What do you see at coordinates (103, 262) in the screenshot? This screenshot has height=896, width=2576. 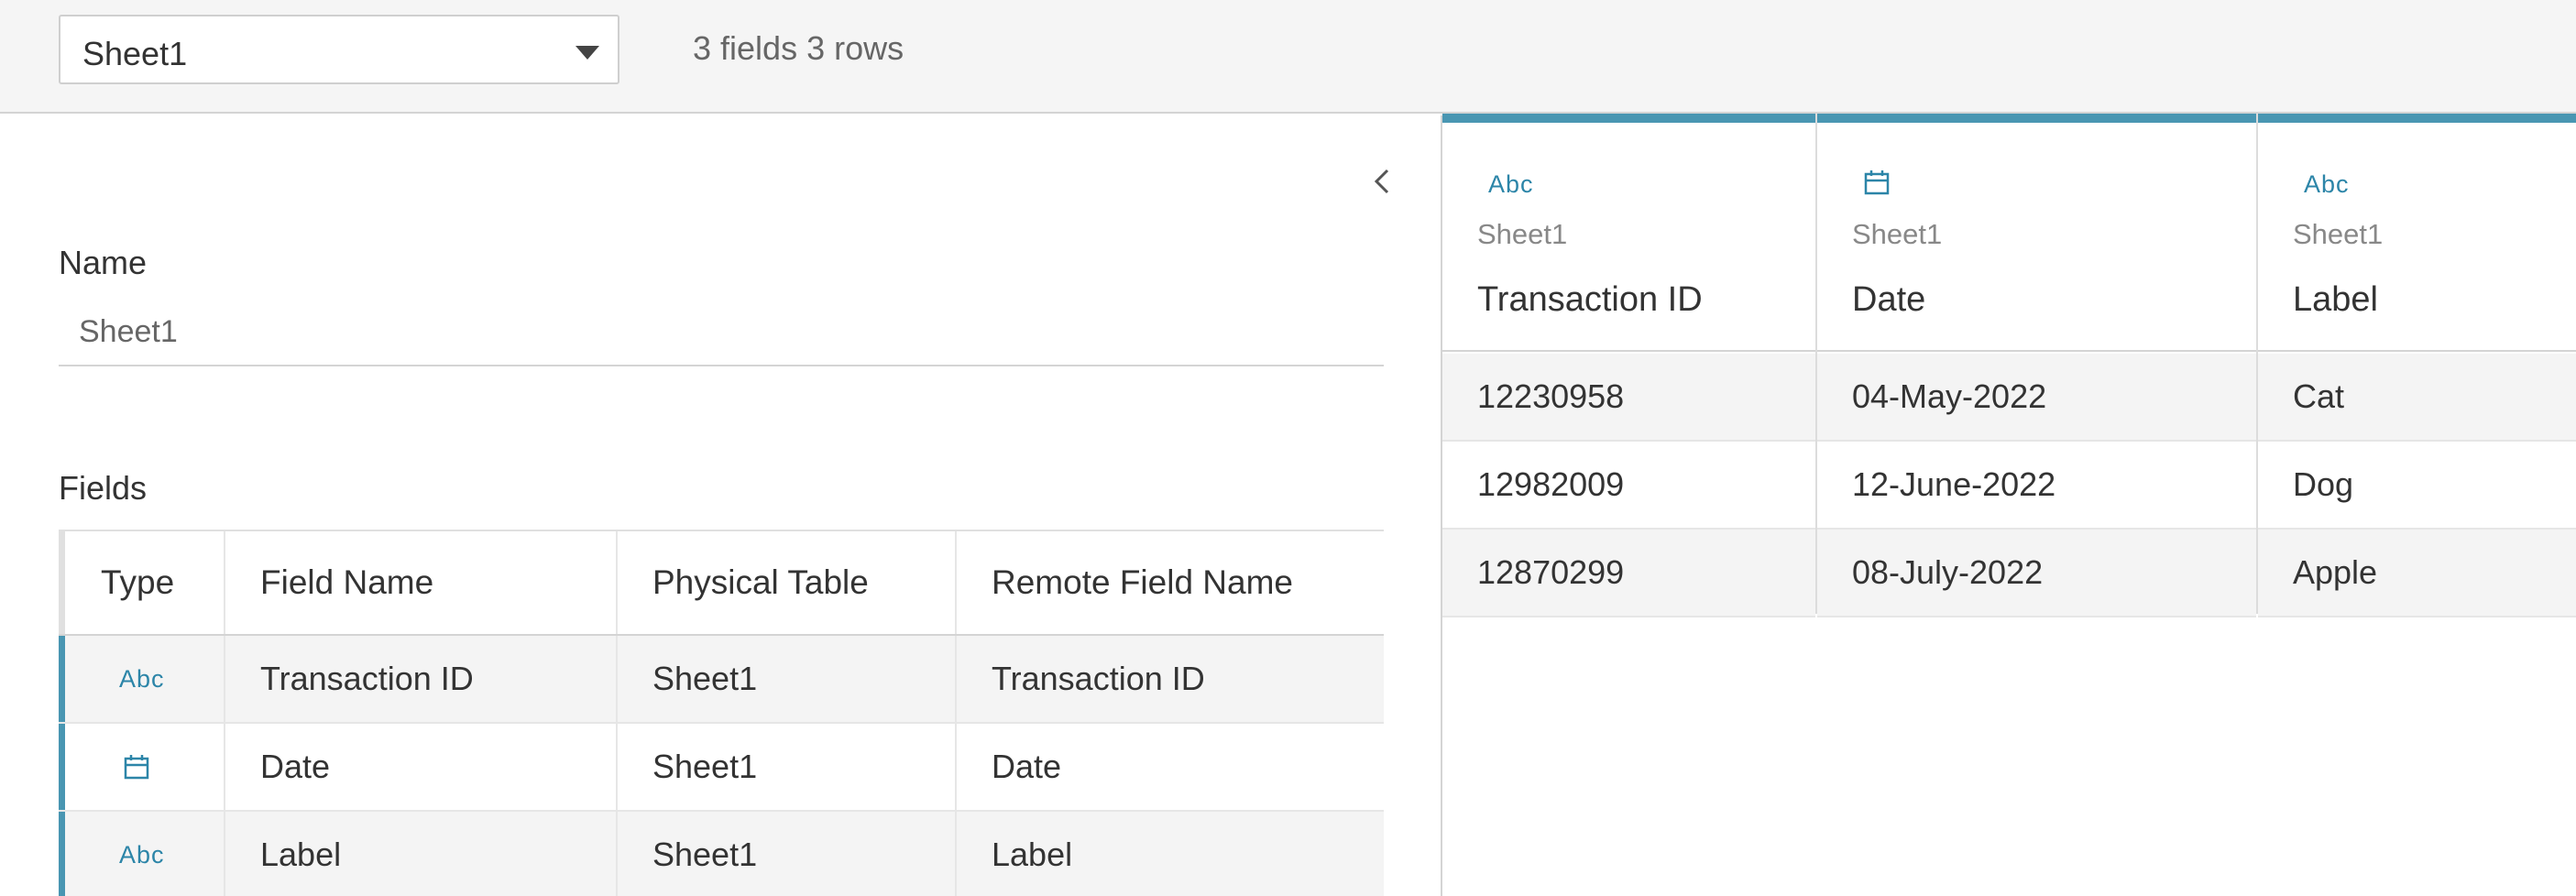 I see `name-label: Name` at bounding box center [103, 262].